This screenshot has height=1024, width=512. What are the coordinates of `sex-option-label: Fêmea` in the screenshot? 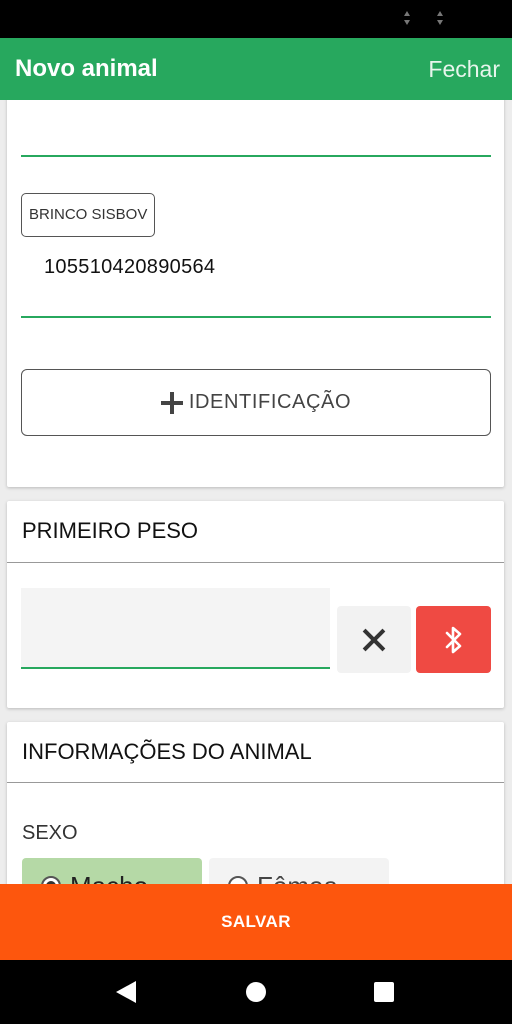 It's located at (297, 877).